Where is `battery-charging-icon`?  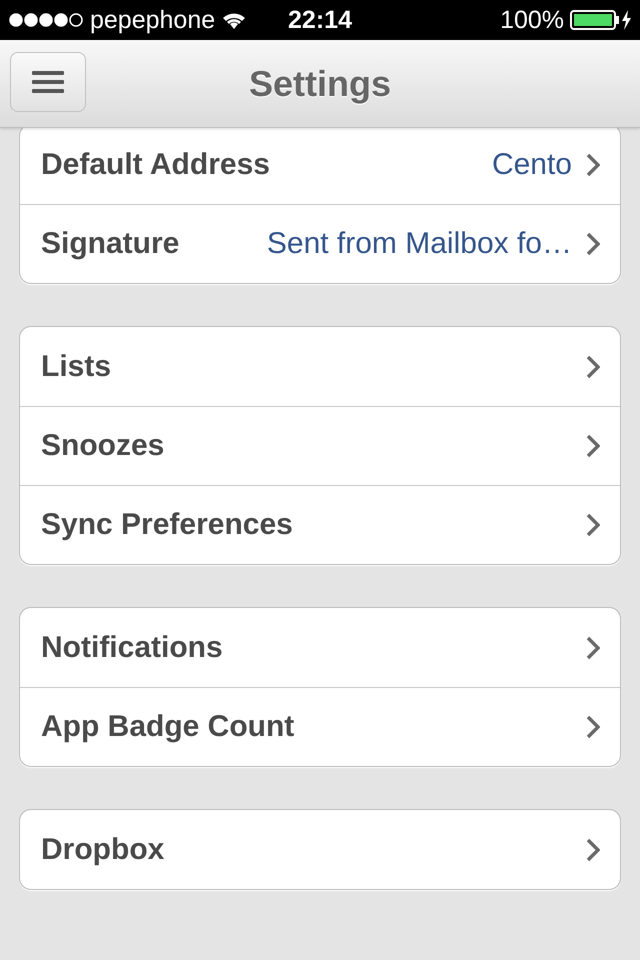 battery-charging-icon is located at coordinates (601, 20).